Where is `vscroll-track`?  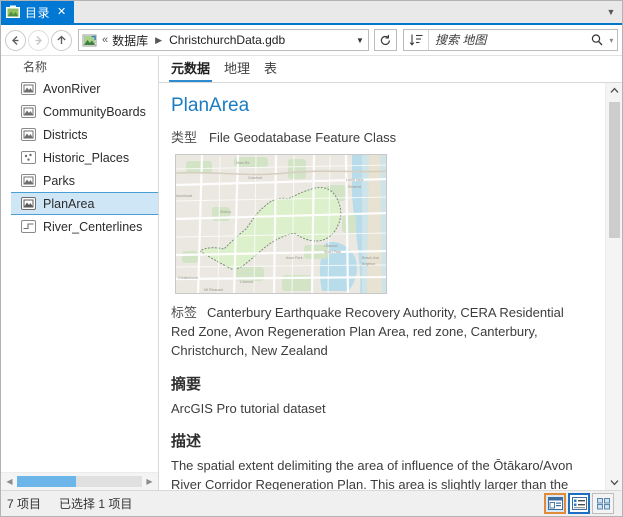
vscroll-track is located at coordinates (614, 286).